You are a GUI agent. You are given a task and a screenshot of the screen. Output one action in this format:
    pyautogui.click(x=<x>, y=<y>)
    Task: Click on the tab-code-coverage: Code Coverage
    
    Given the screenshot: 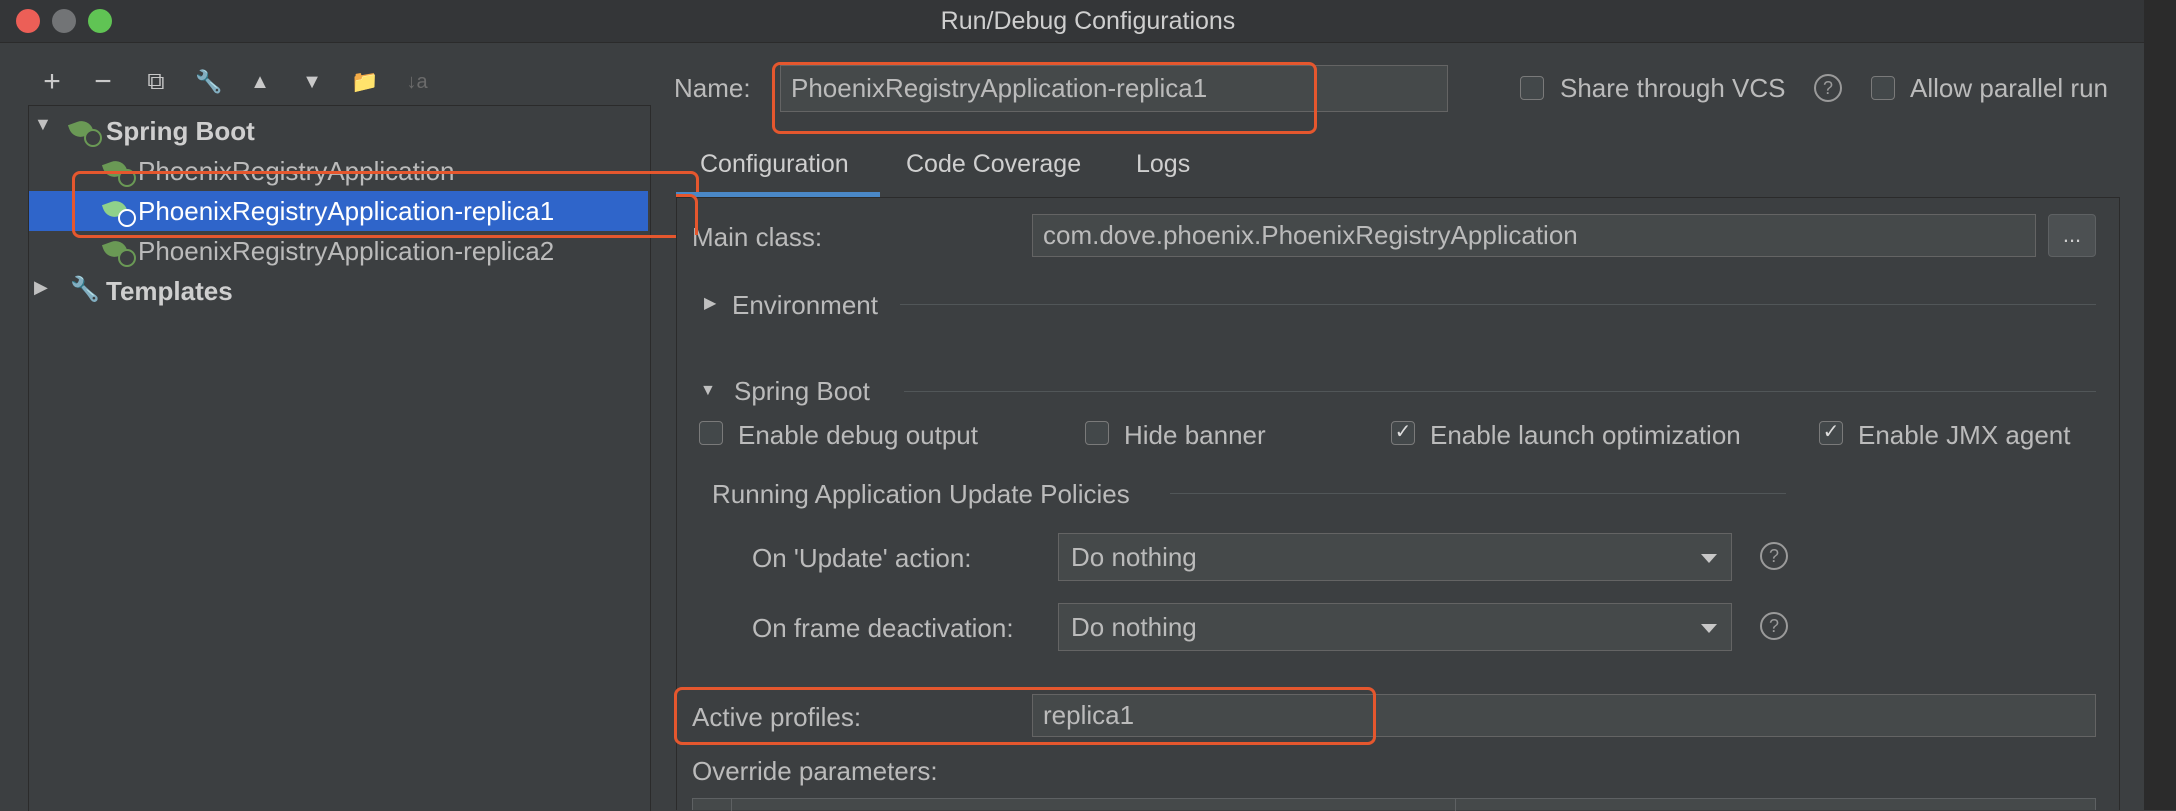 What is the action you would take?
    pyautogui.click(x=993, y=164)
    